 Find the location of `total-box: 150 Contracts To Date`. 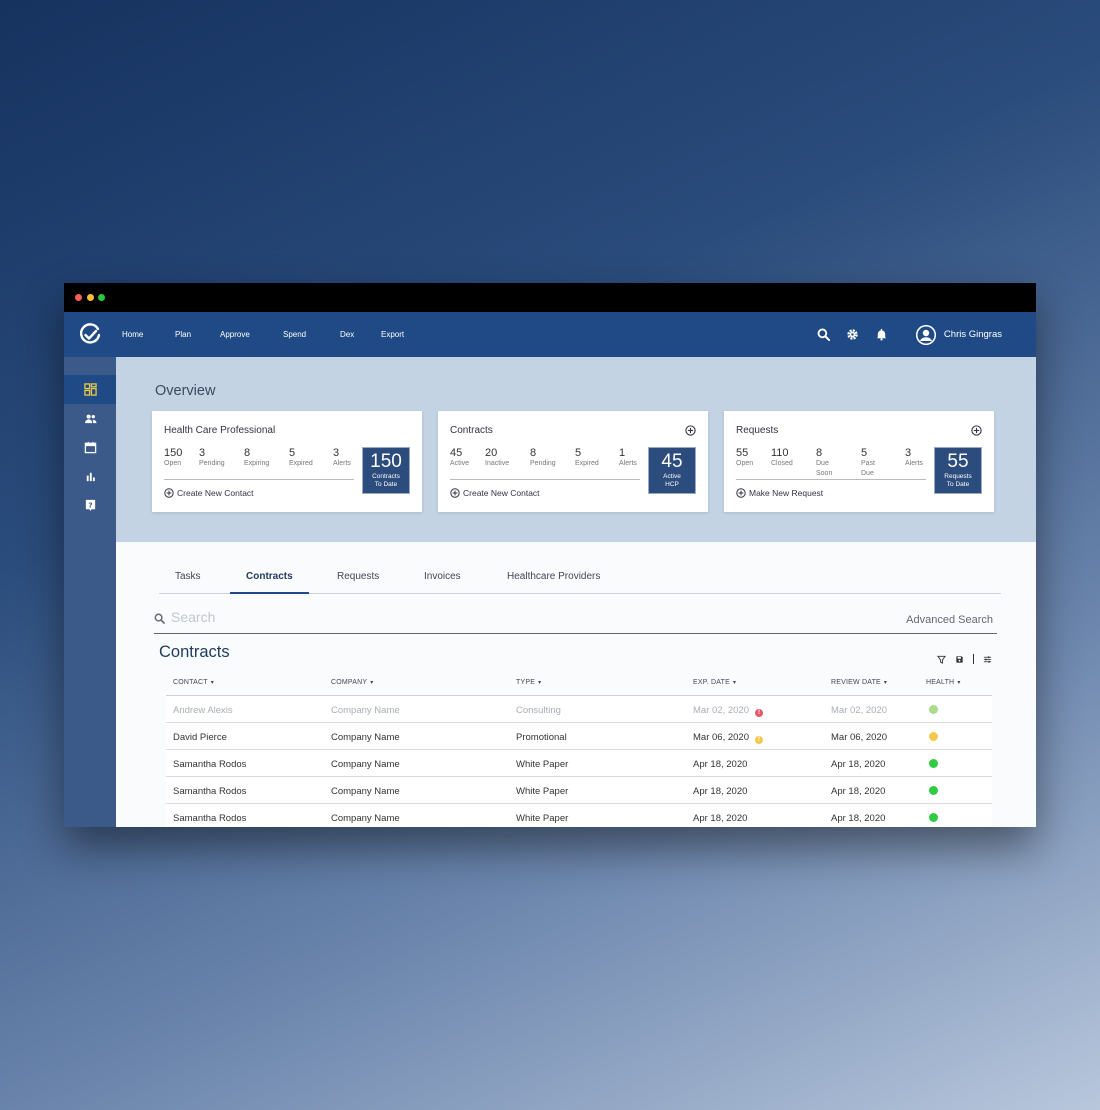

total-box: 150 Contracts To Date is located at coordinates (386, 470).